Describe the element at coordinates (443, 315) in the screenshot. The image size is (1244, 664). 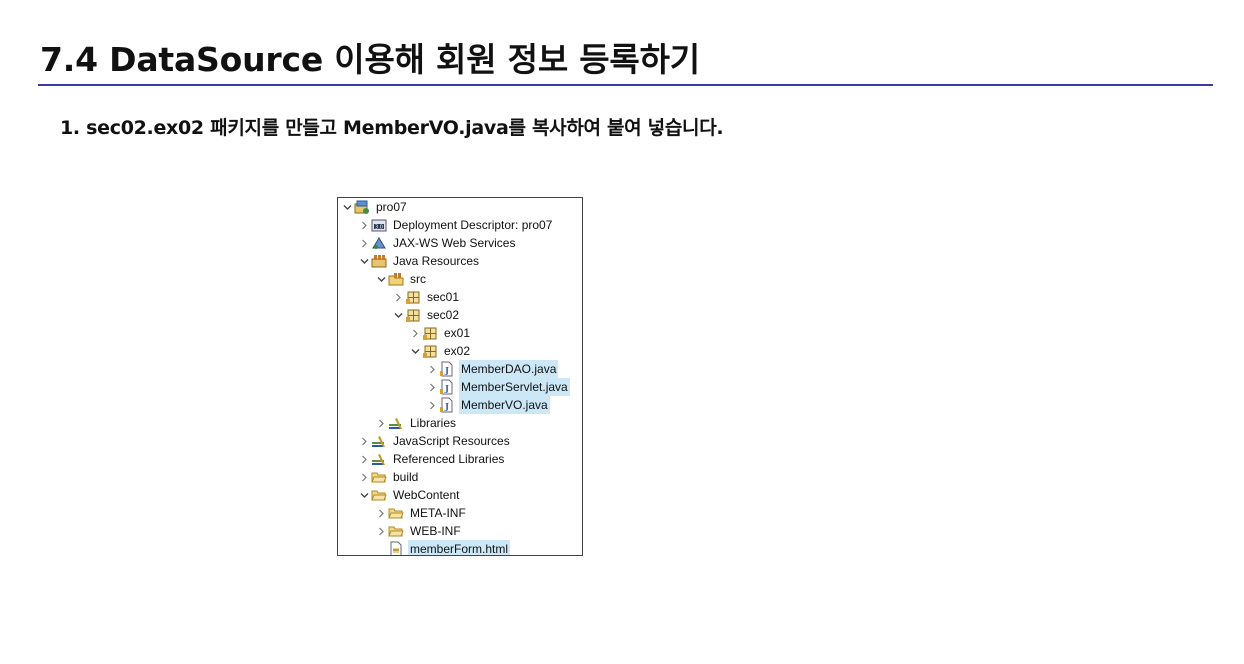
I see `tree-item-label: sec02` at that location.